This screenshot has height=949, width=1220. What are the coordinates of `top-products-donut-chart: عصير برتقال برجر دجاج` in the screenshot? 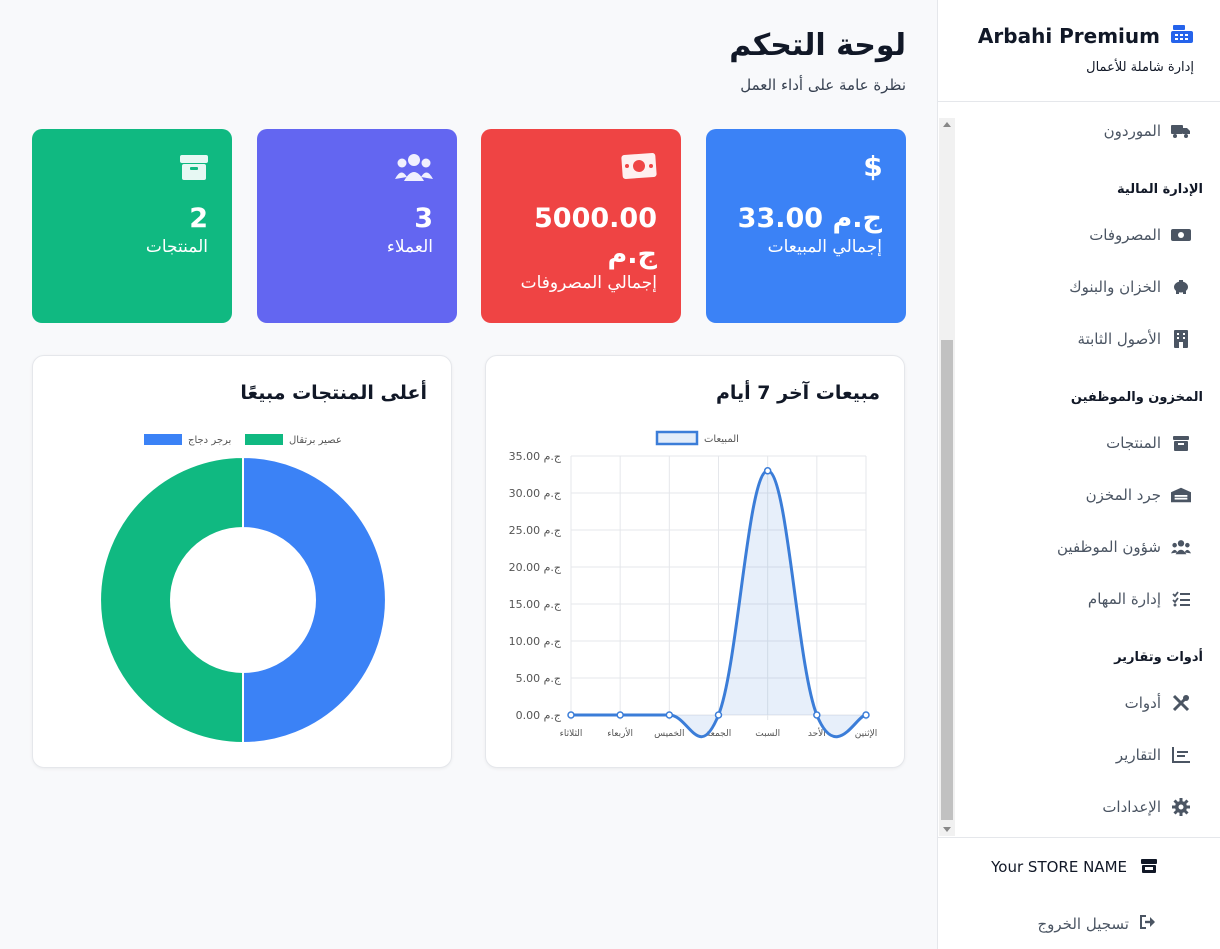 It's located at (243, 589).